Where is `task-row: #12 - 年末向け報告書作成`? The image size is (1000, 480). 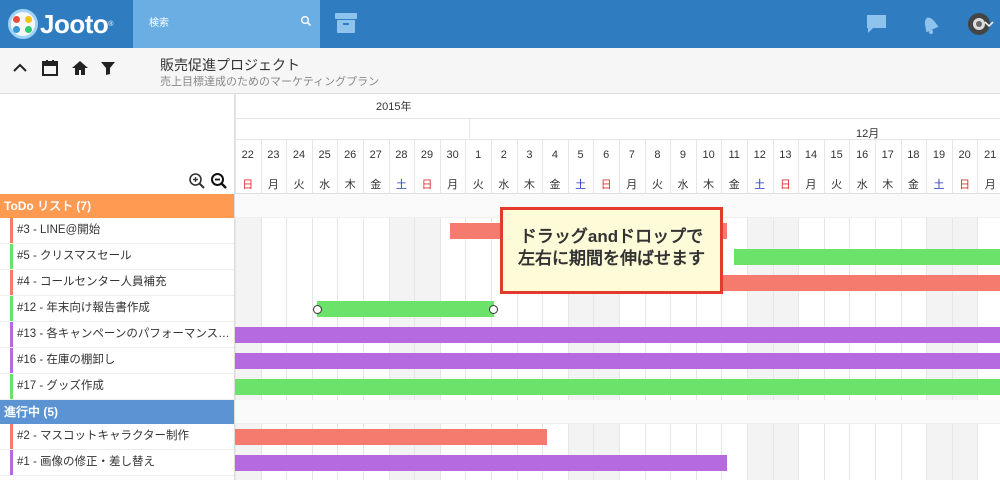 task-row: #12 - 年末向け報告書作成 is located at coordinates (117, 309).